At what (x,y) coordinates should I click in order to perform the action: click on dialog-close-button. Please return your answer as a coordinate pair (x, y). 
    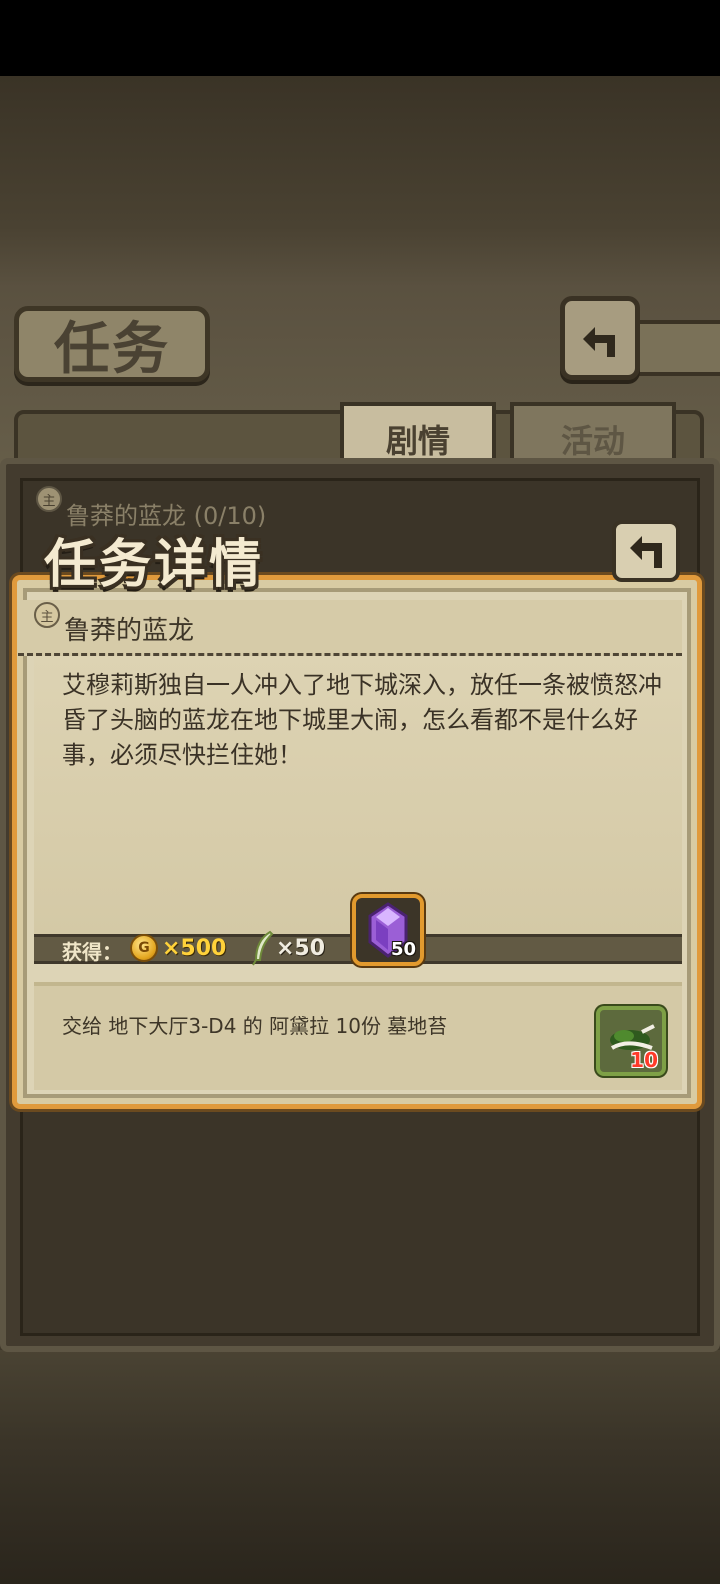
    Looking at the image, I should click on (646, 551).